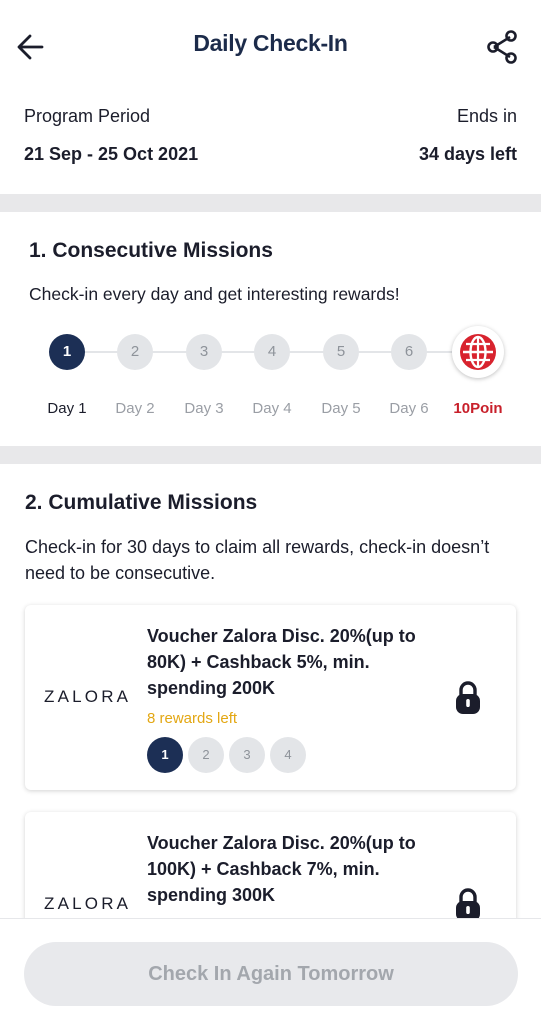  What do you see at coordinates (409, 408) in the screenshot?
I see `day-6-label: Day 6` at bounding box center [409, 408].